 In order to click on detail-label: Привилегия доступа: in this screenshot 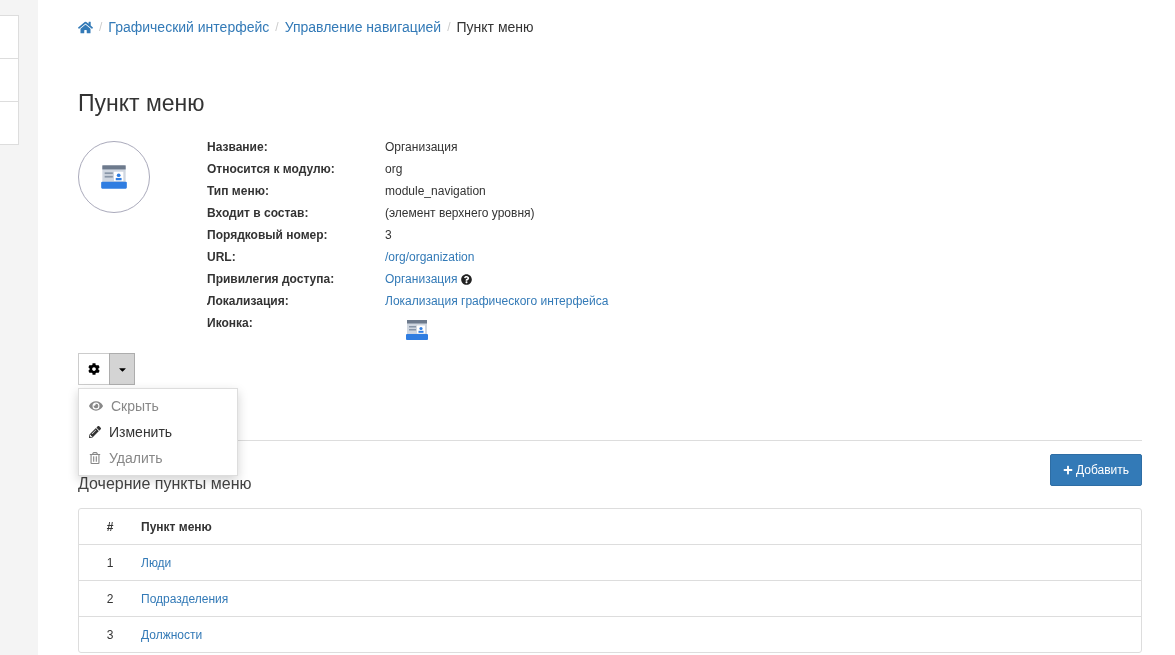, I will do `click(271, 279)`.